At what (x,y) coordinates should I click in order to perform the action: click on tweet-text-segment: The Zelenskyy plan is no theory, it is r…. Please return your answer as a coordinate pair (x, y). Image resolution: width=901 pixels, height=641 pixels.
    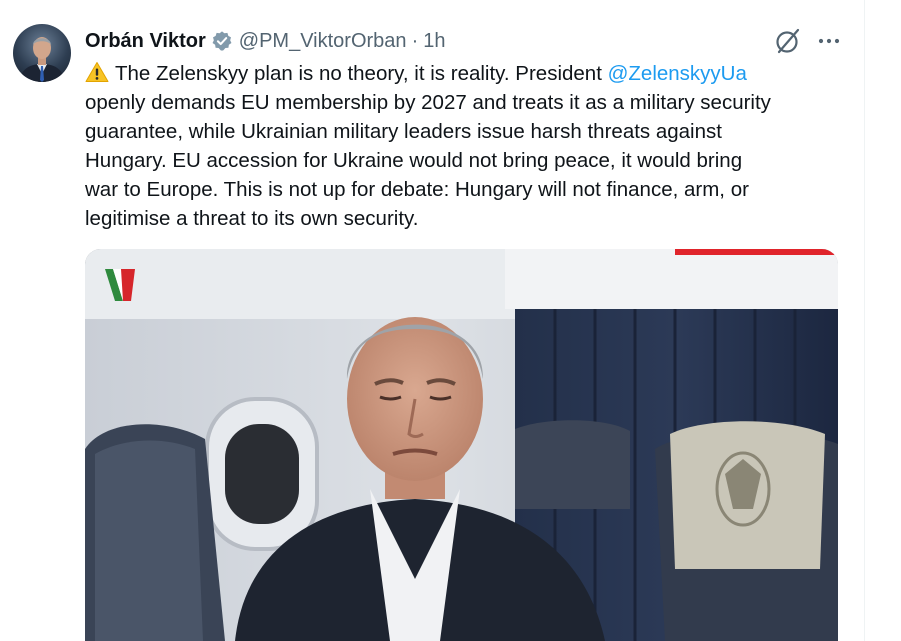
    Looking at the image, I should click on (361, 73).